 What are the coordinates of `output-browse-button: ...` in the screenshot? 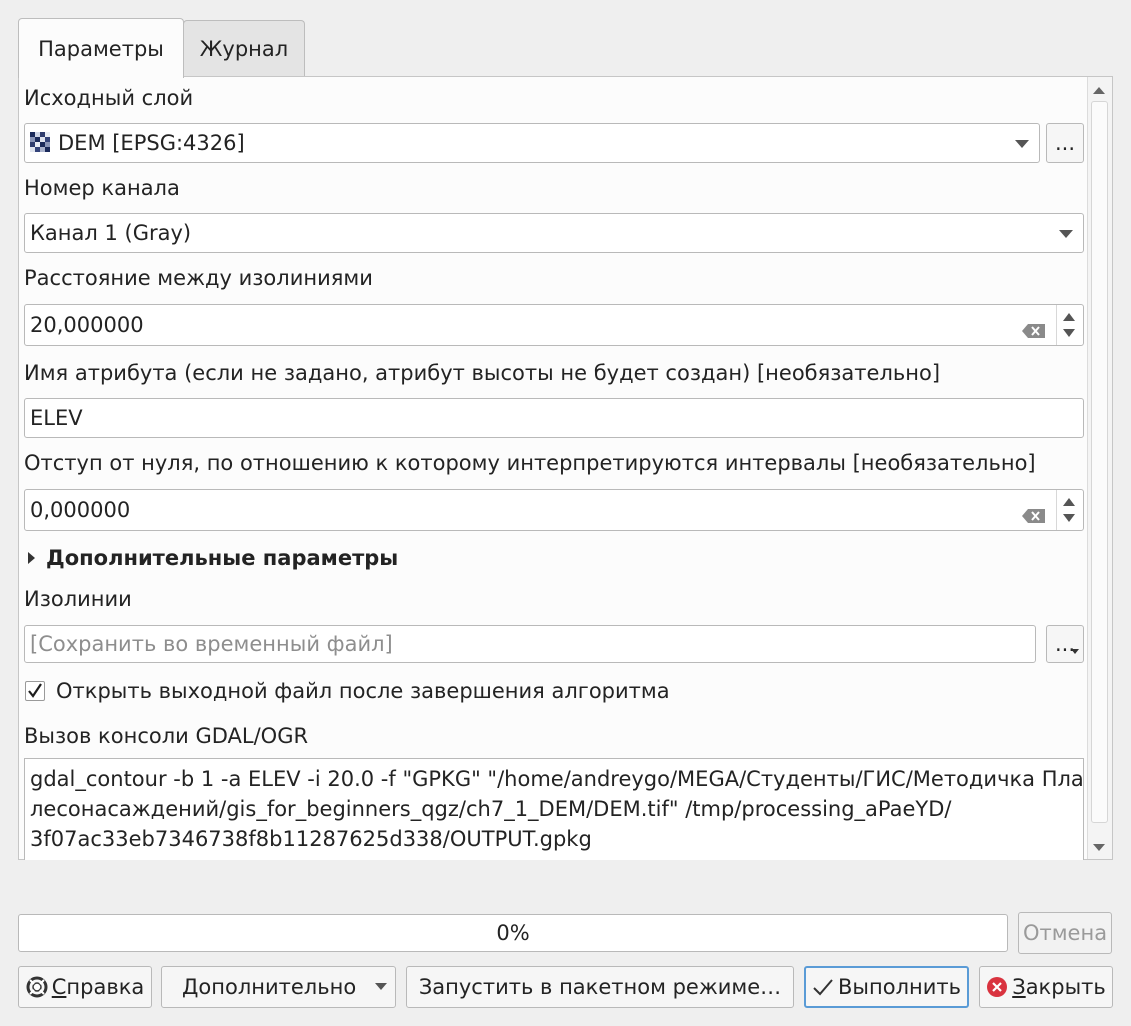 It's located at (1065, 644).